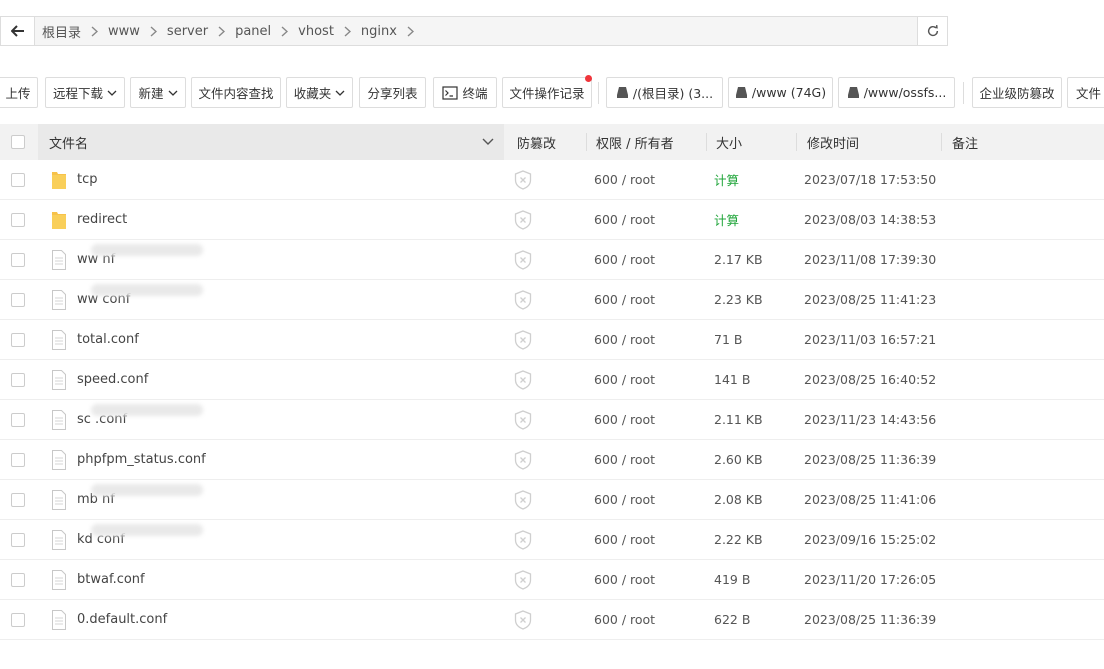 This screenshot has width=1104, height=669. Describe the element at coordinates (1017, 92) in the screenshot. I see `enterprise-tamper-button: 企业级防篡改` at that location.